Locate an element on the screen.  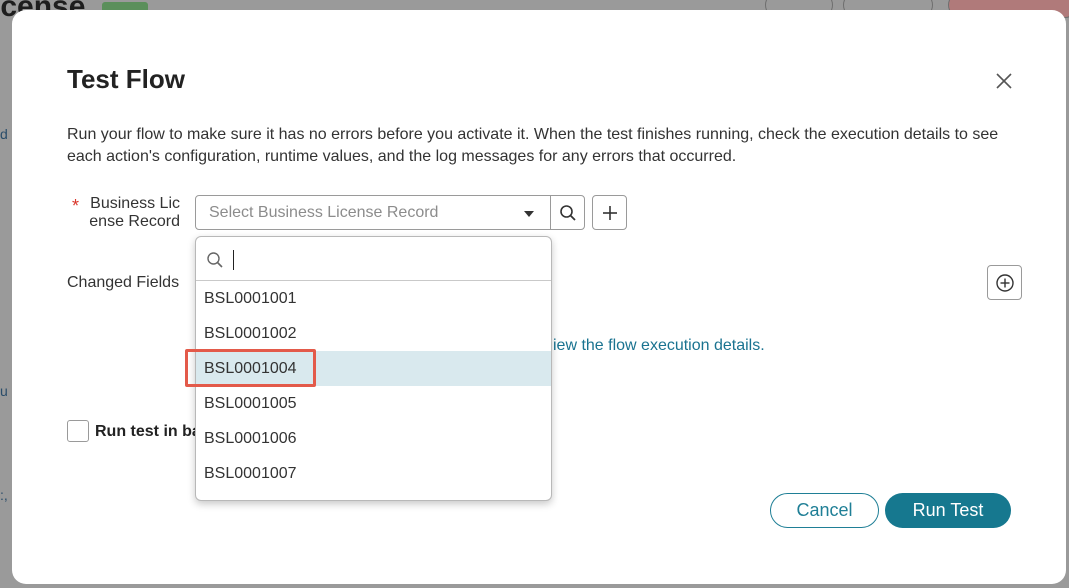
dropdown-search-input is located at coordinates (373, 259).